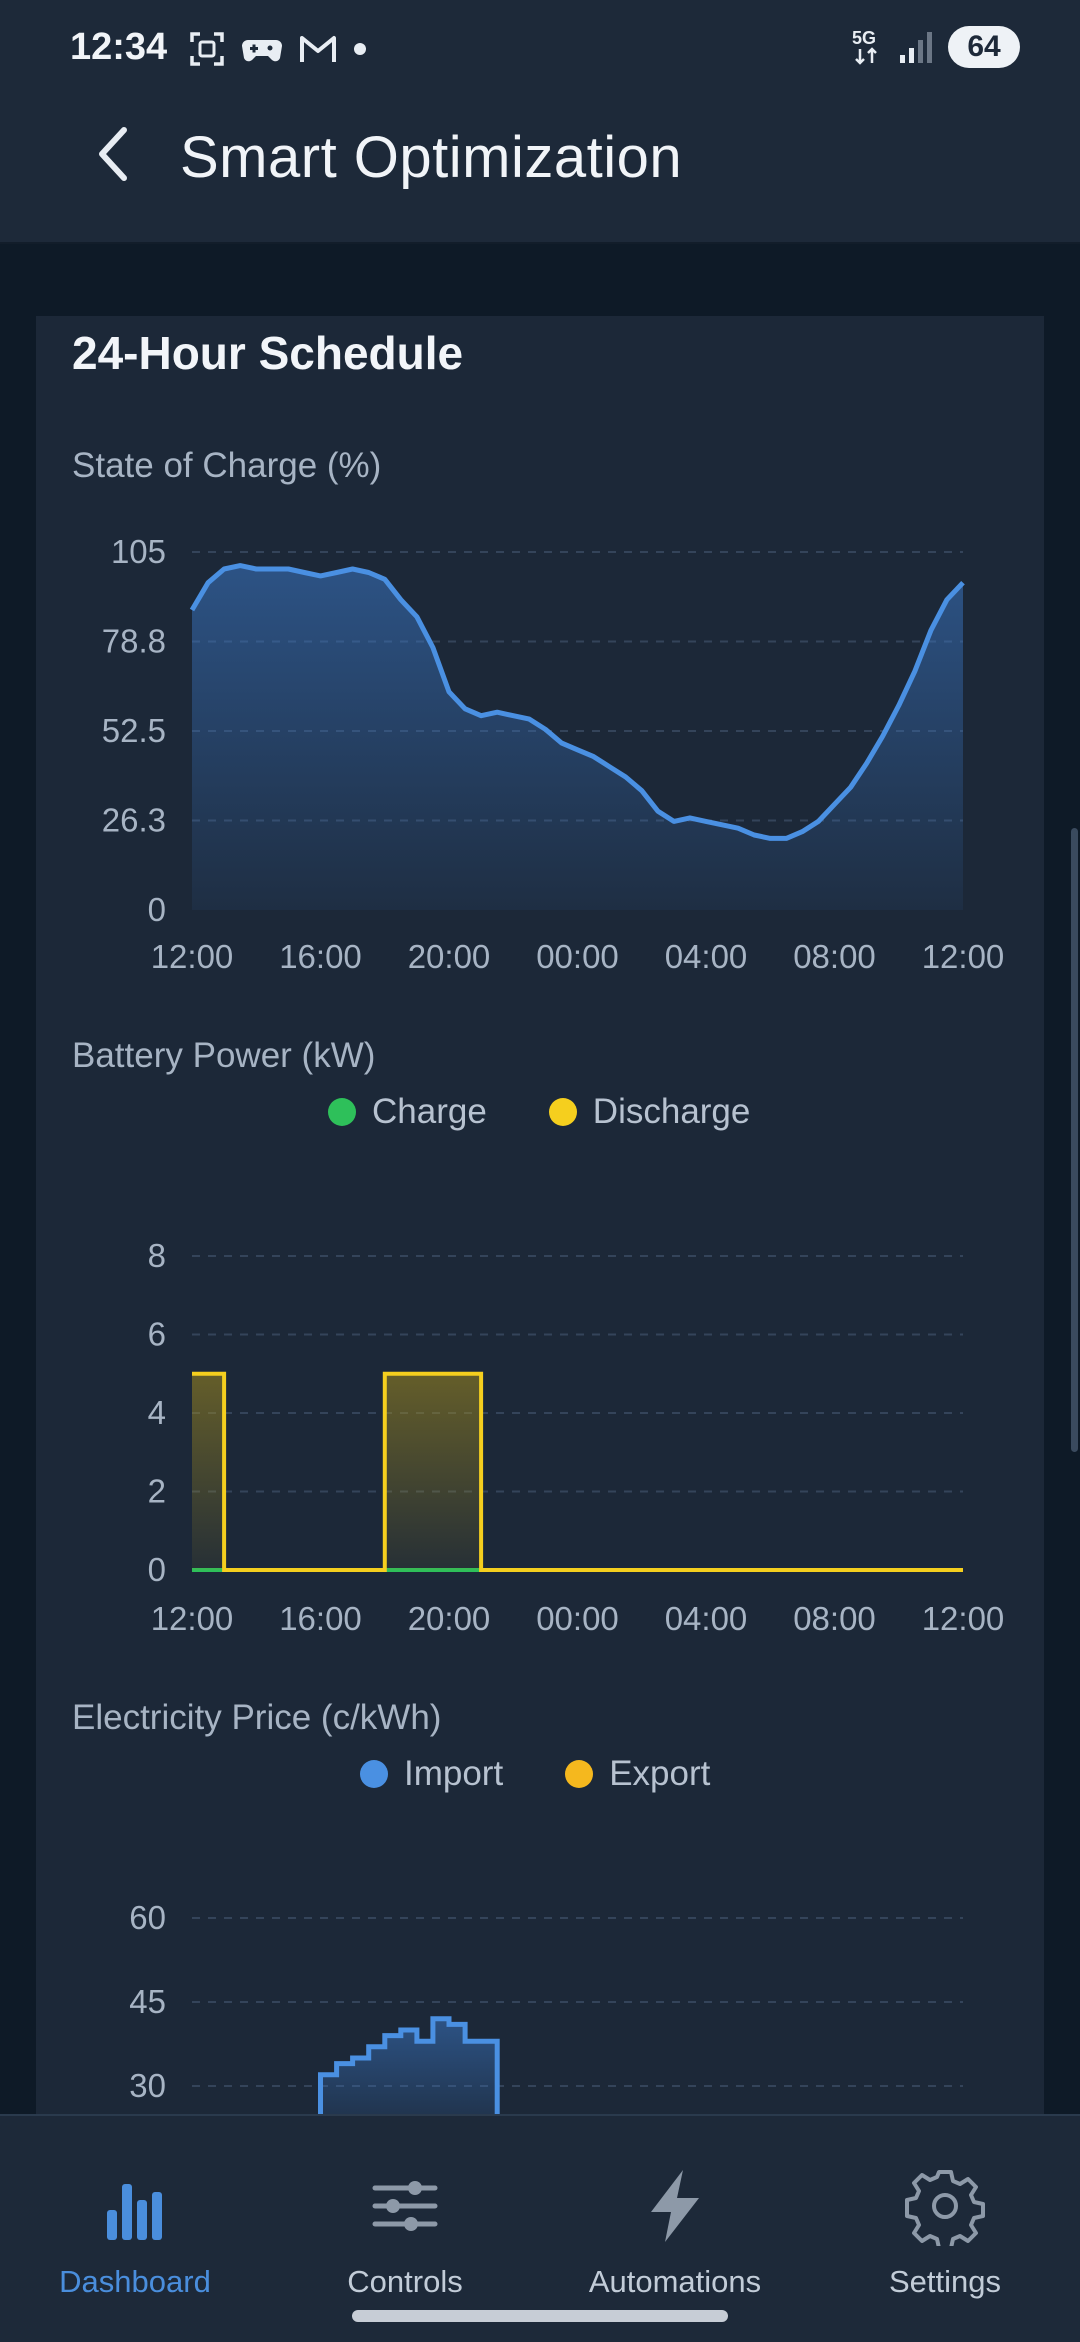 The width and height of the screenshot is (1080, 2342). What do you see at coordinates (320, 956) in the screenshot?
I see `soc-x-tick-label: 16:00` at bounding box center [320, 956].